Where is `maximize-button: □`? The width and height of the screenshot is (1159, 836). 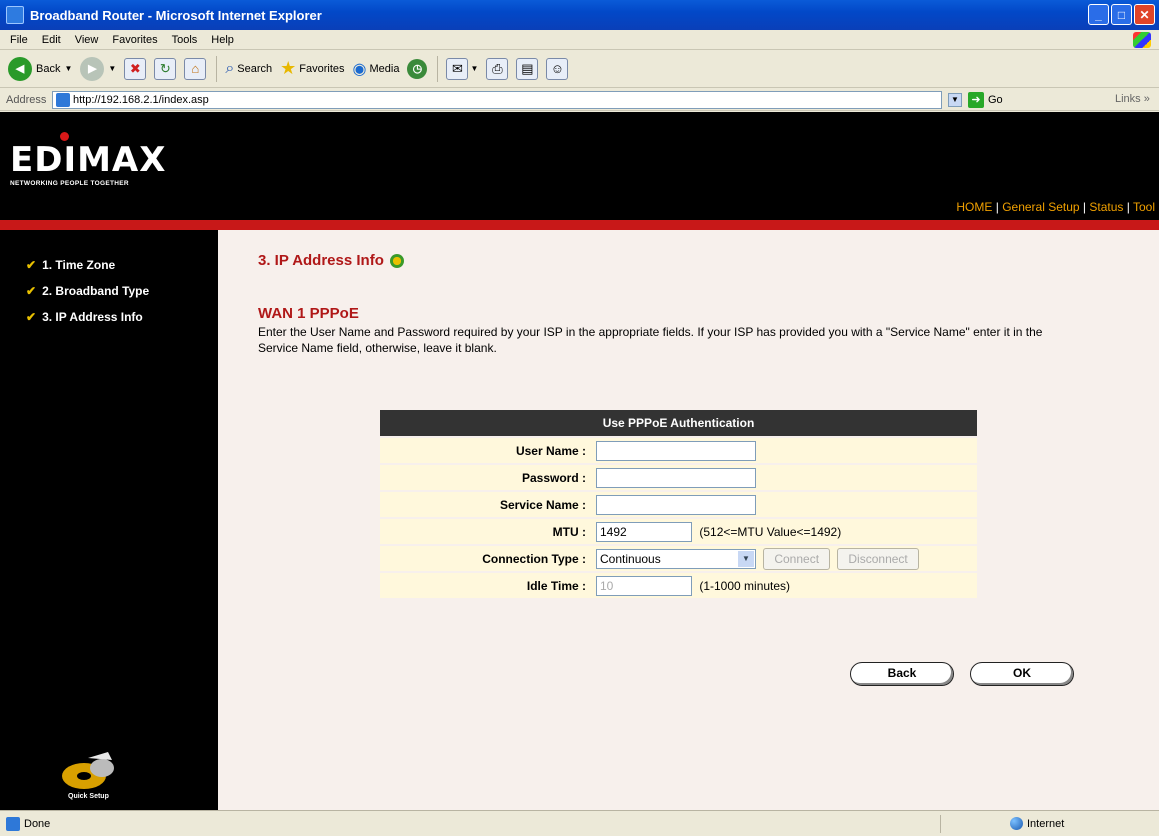
maximize-button: □ is located at coordinates (1121, 14).